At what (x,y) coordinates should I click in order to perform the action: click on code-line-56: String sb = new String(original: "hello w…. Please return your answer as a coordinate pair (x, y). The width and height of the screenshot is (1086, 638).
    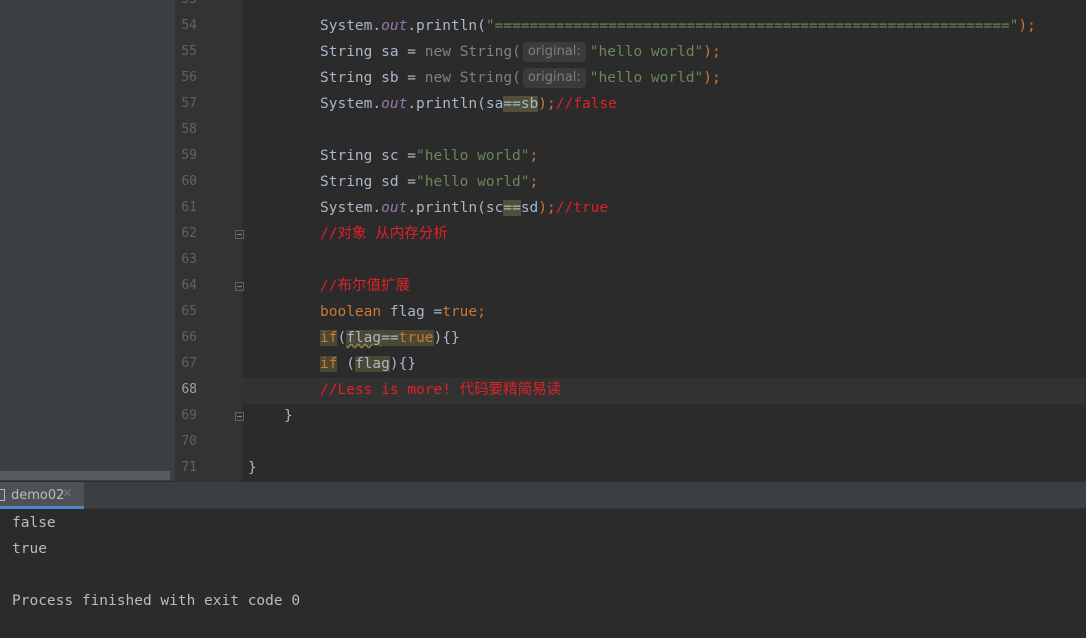
    Looking at the image, I should click on (520, 78).